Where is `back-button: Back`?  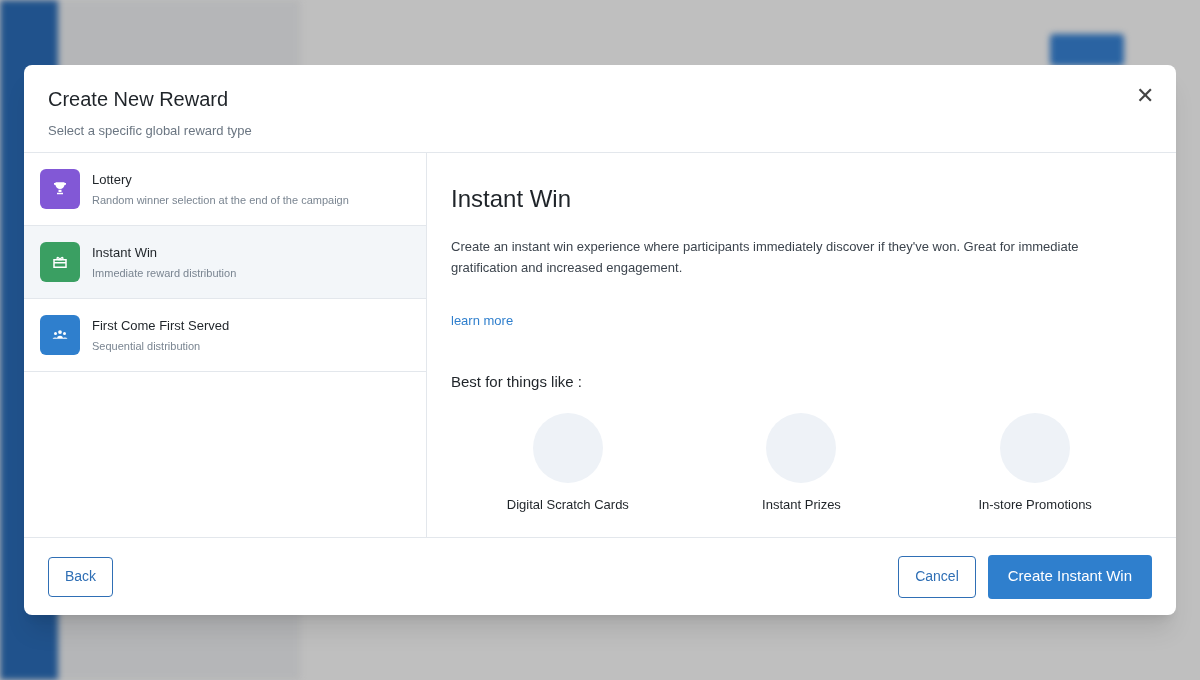 back-button: Back is located at coordinates (81, 576).